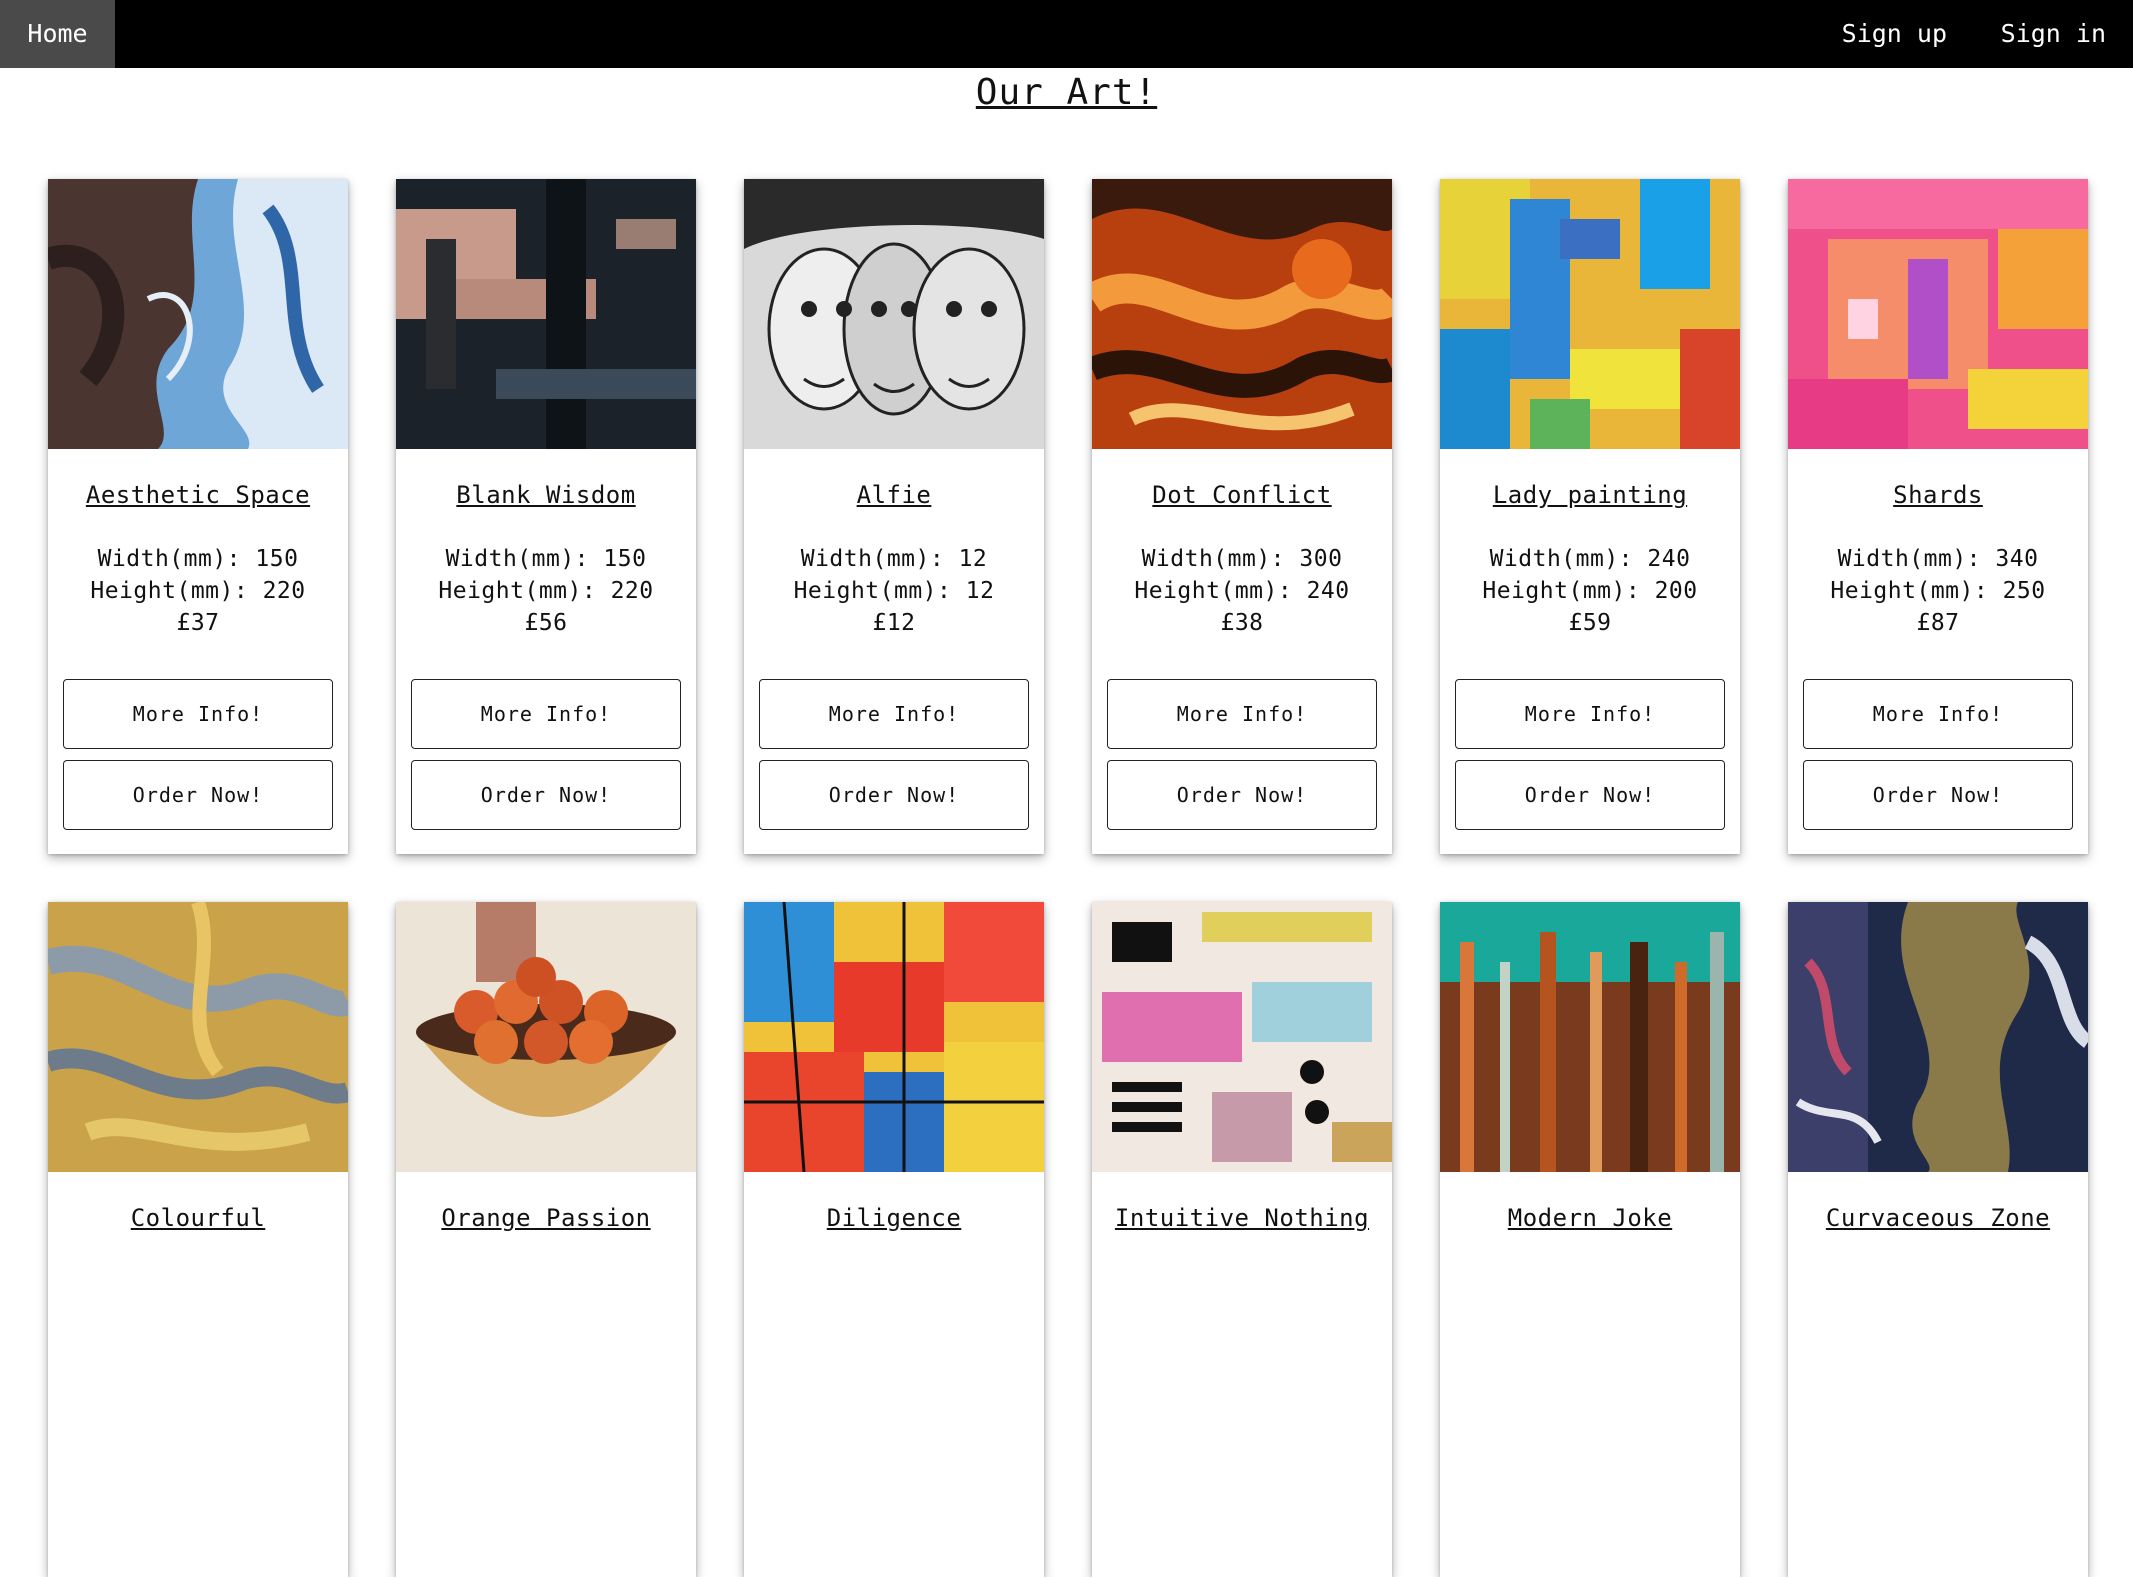 This screenshot has width=2133, height=1577. Describe the element at coordinates (546, 1219) in the screenshot. I see `artwork-title-link: Orange Passion` at that location.